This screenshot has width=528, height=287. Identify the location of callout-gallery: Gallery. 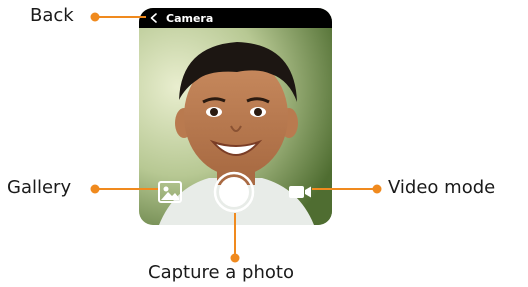
(39, 187).